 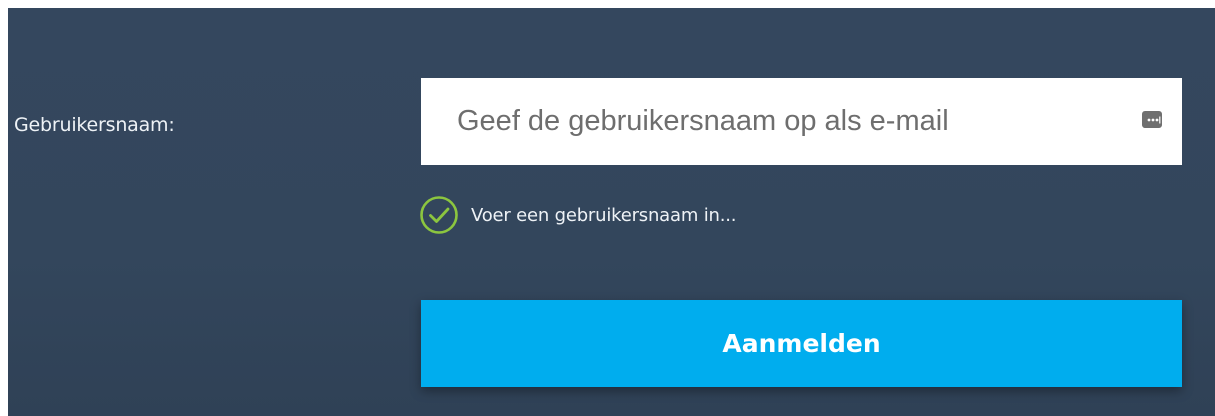 What do you see at coordinates (1152, 119) in the screenshot?
I see `password-manager-icon` at bounding box center [1152, 119].